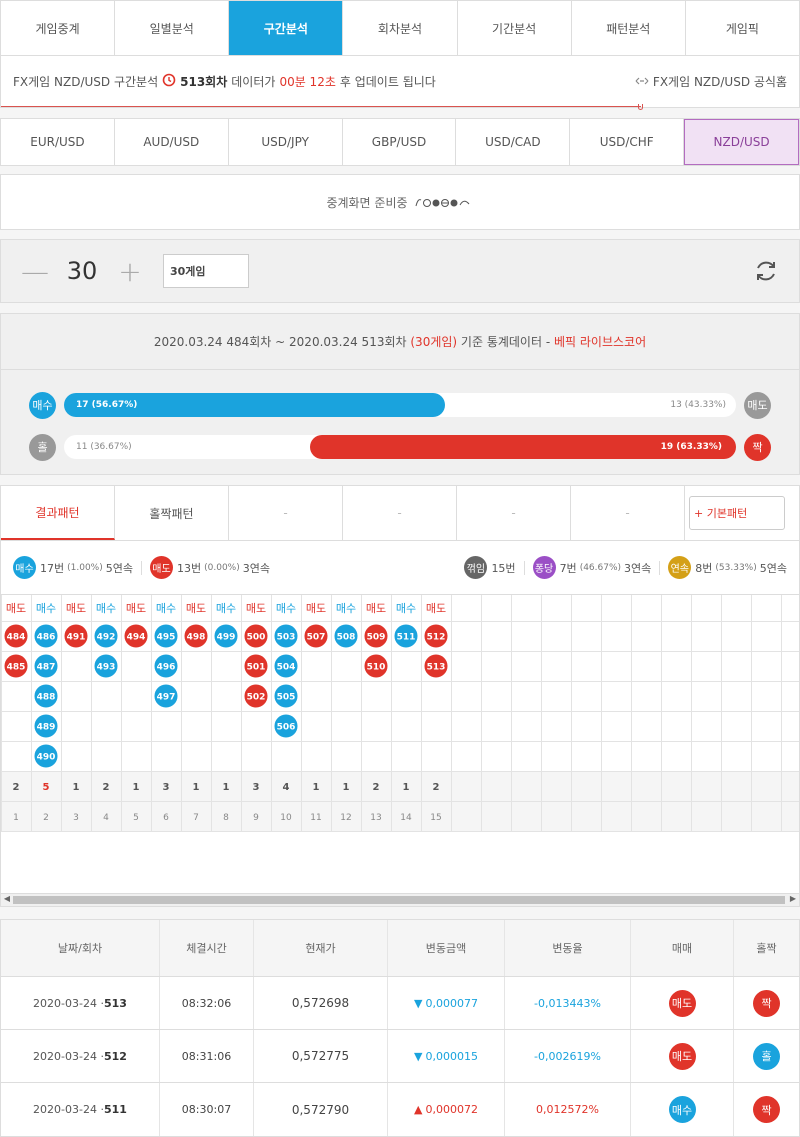 The height and width of the screenshot is (1137, 800). I want to click on pair-audusd: AUD/USD, so click(172, 142).